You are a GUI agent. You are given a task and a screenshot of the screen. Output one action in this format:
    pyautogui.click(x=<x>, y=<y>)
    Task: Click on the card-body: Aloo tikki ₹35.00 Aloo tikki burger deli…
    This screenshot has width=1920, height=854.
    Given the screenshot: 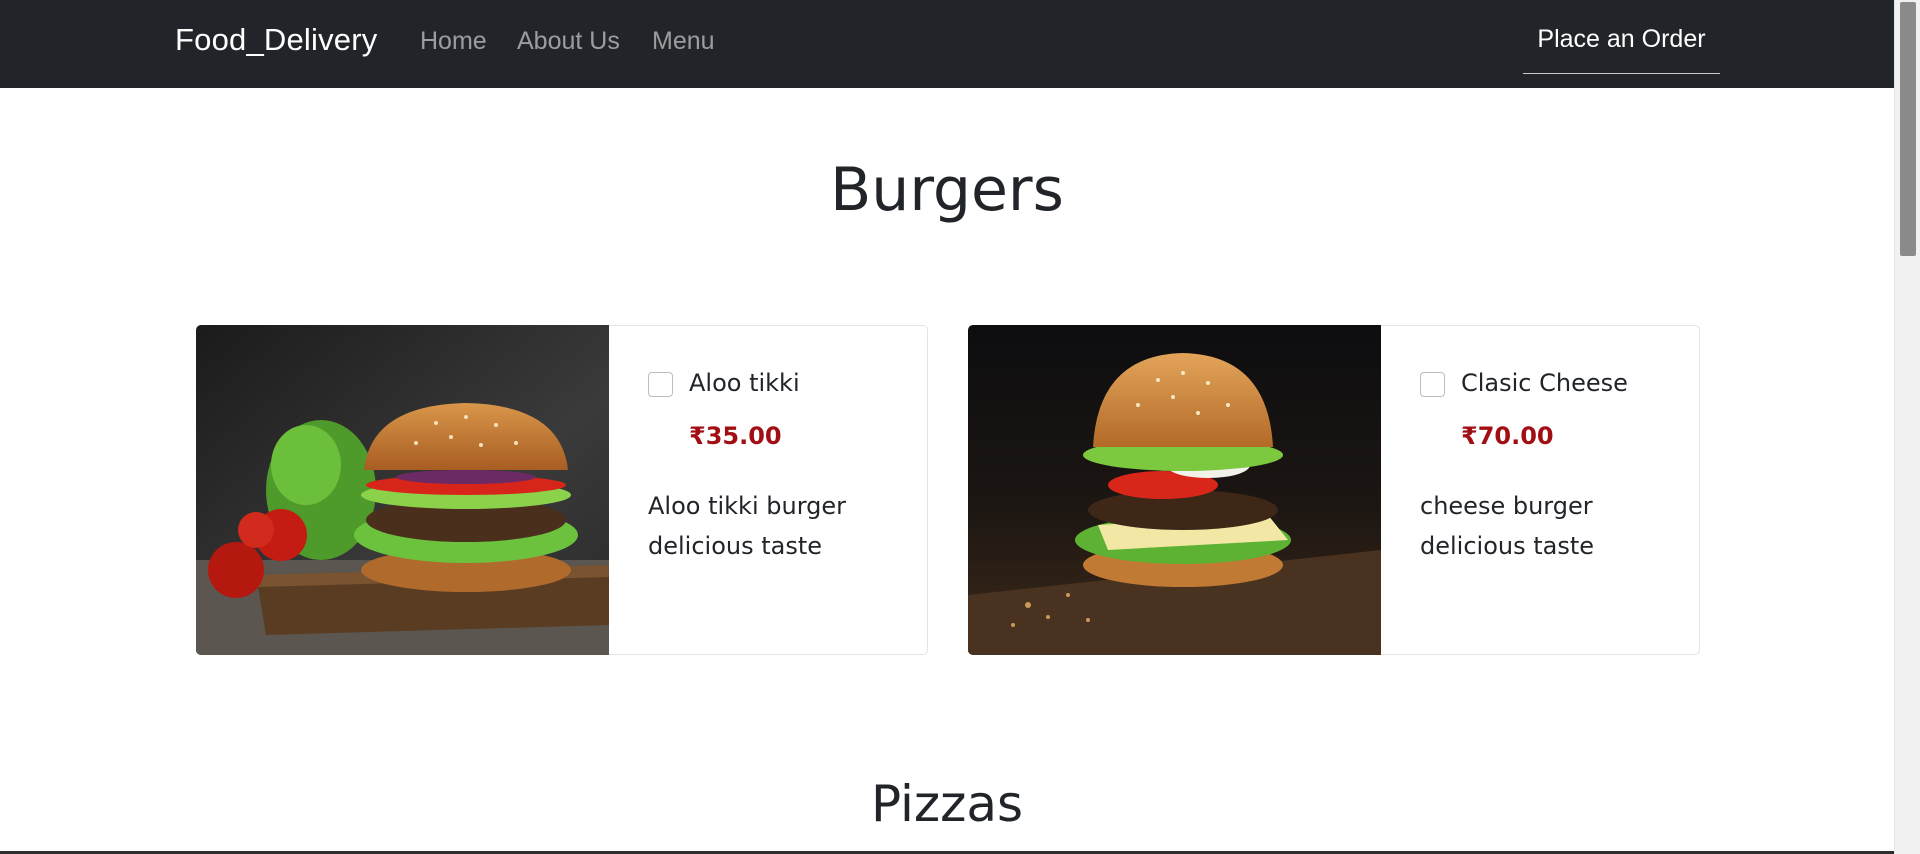 What is the action you would take?
    pyautogui.click(x=768, y=490)
    